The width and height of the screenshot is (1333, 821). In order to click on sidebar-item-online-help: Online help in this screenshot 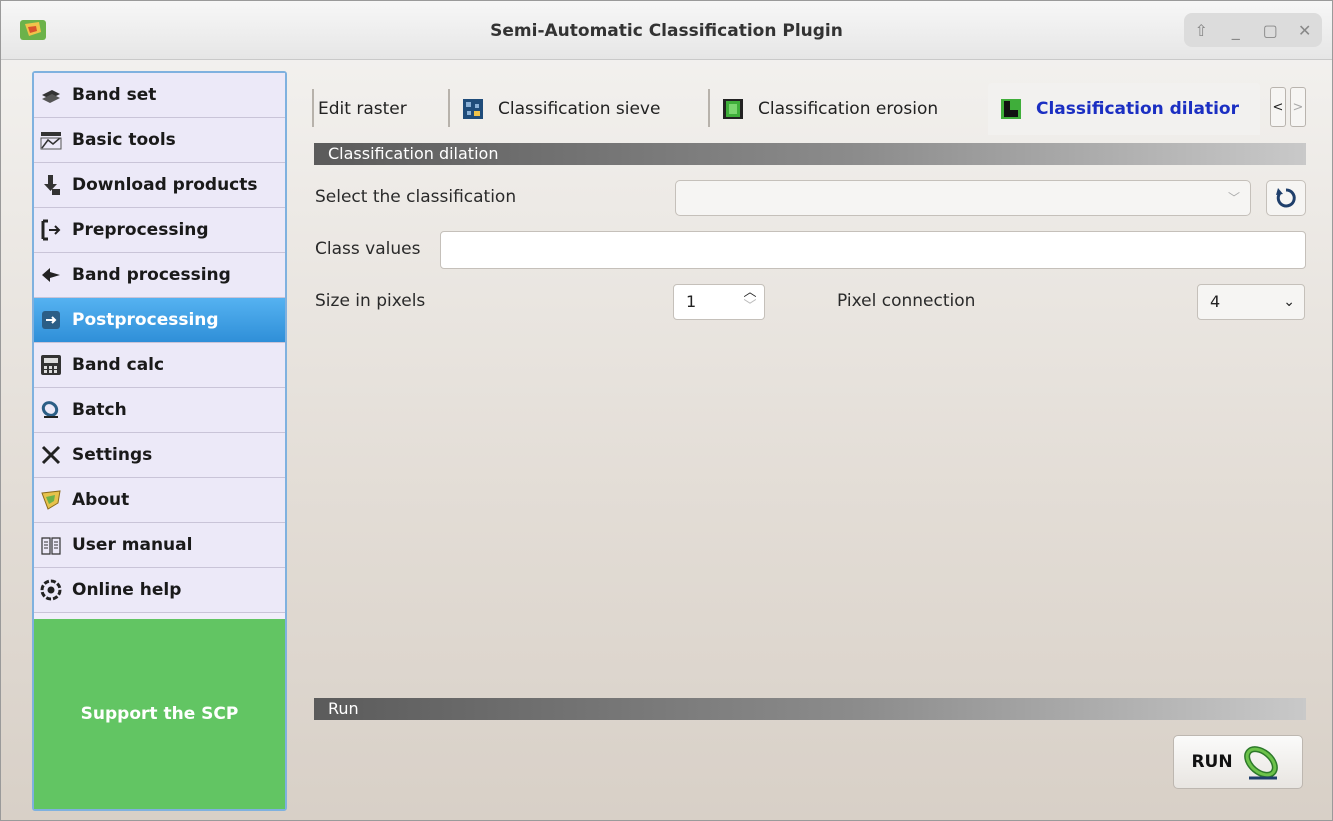, I will do `click(159, 590)`.